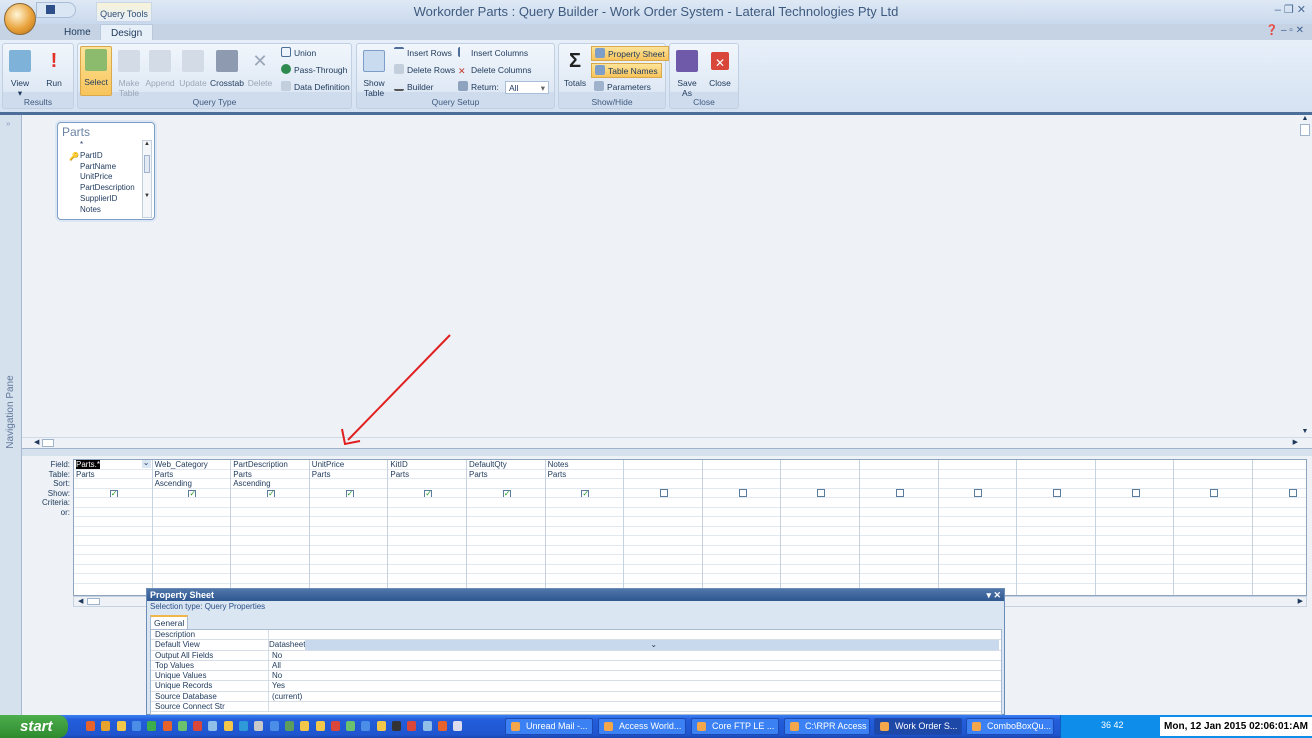 This screenshot has width=1312, height=738. What do you see at coordinates (315, 87) in the screenshot?
I see `data-definition-button: Data Definition` at bounding box center [315, 87].